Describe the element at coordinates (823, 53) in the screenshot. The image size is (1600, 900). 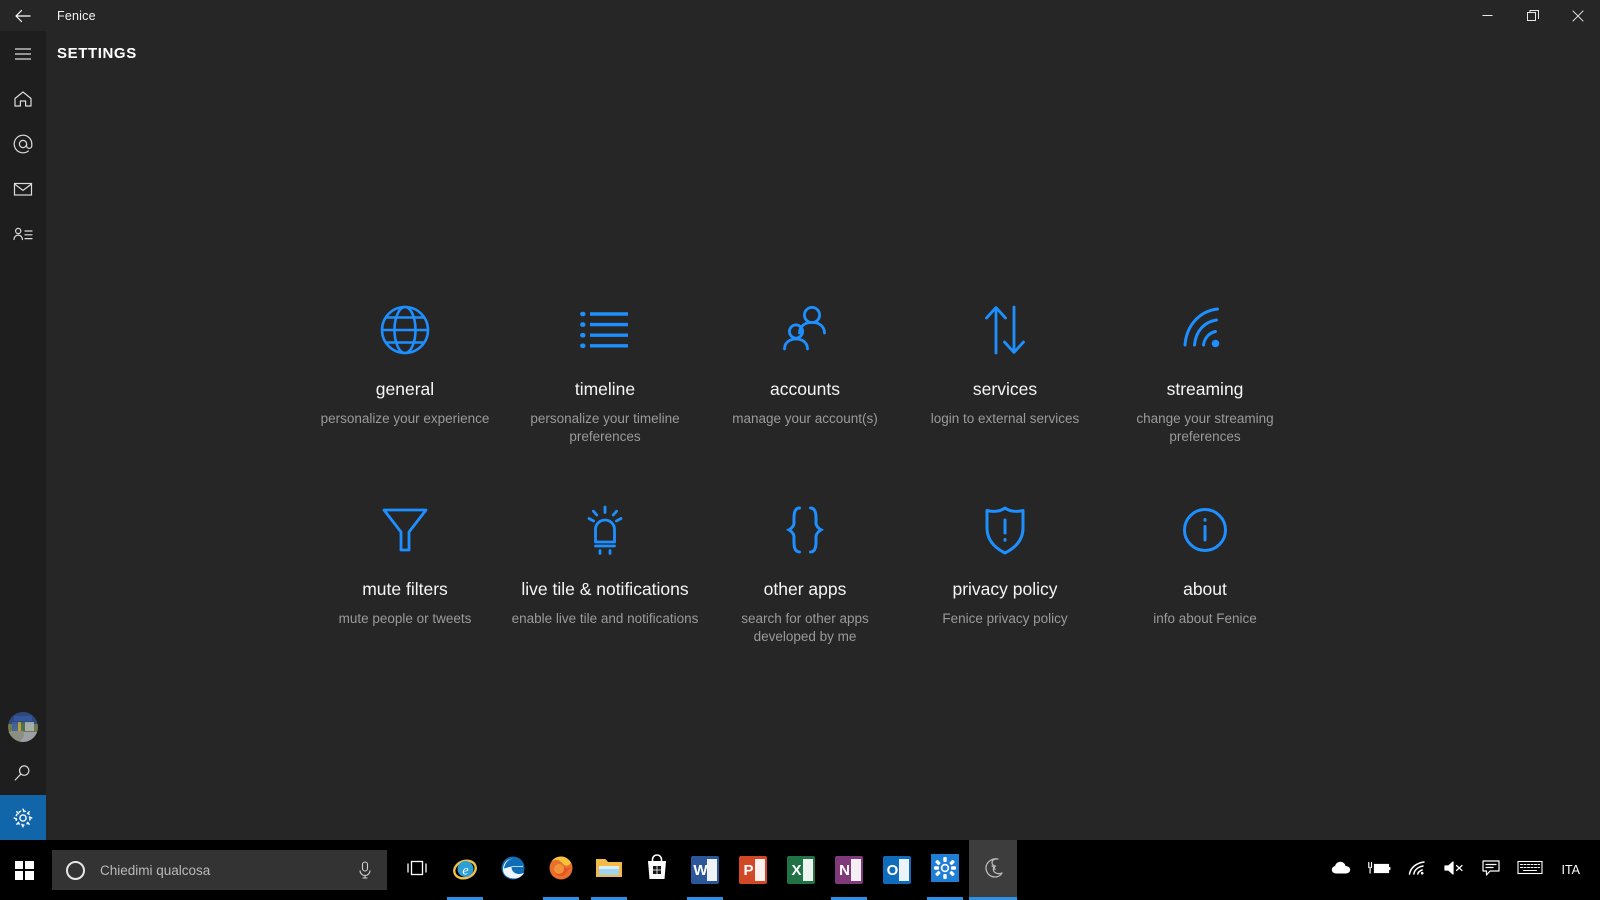
I see `page-header: SETTINGS` at that location.